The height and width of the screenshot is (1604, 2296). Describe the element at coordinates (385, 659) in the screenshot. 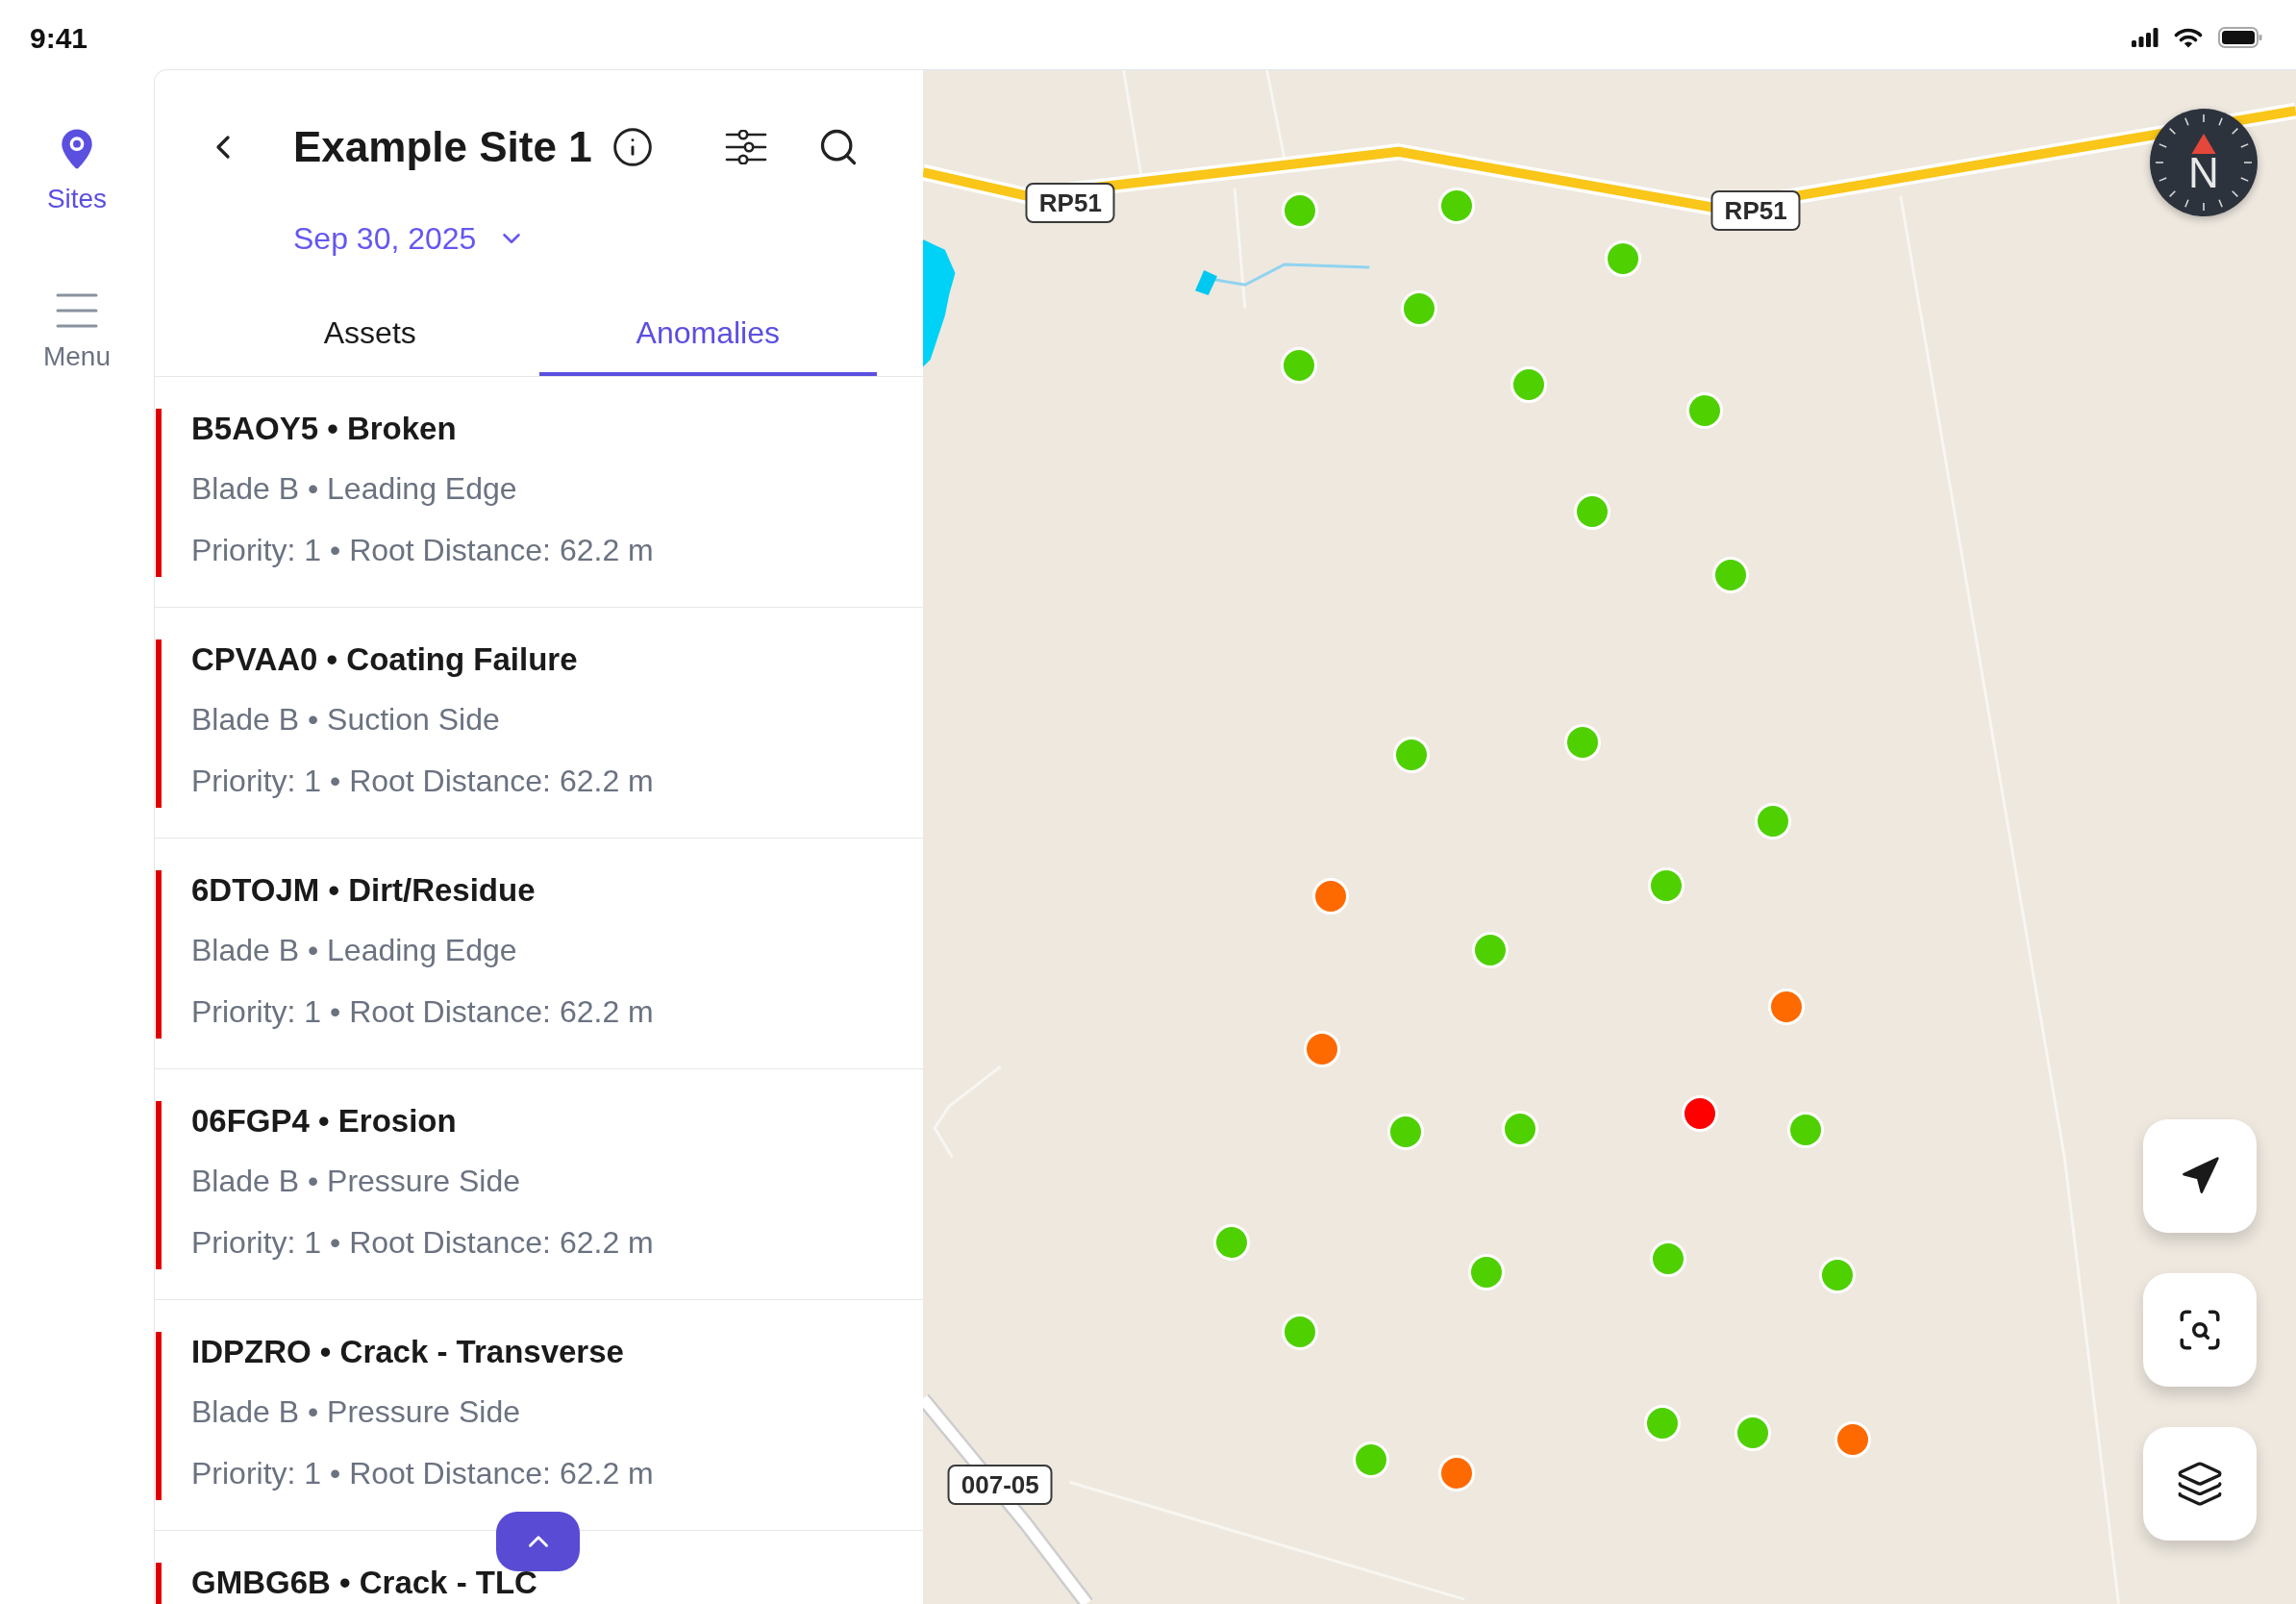

I see `anomaly-title: CPVAA0 • Coating Failure` at that location.